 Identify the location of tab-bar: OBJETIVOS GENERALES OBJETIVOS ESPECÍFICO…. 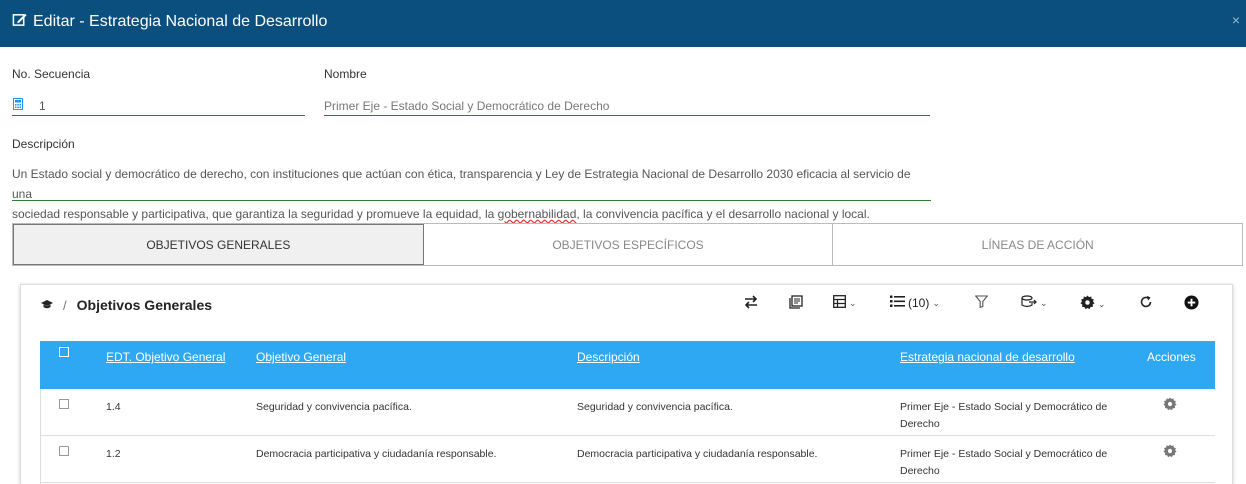
(627, 244).